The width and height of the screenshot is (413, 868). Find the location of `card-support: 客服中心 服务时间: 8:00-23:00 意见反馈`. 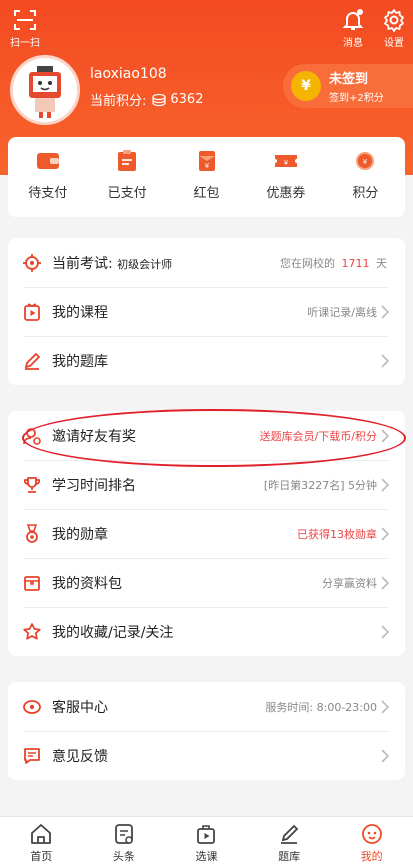

card-support: 客服中心 服务时间: 8:00-23:00 意见反馈 is located at coordinates (206, 731).